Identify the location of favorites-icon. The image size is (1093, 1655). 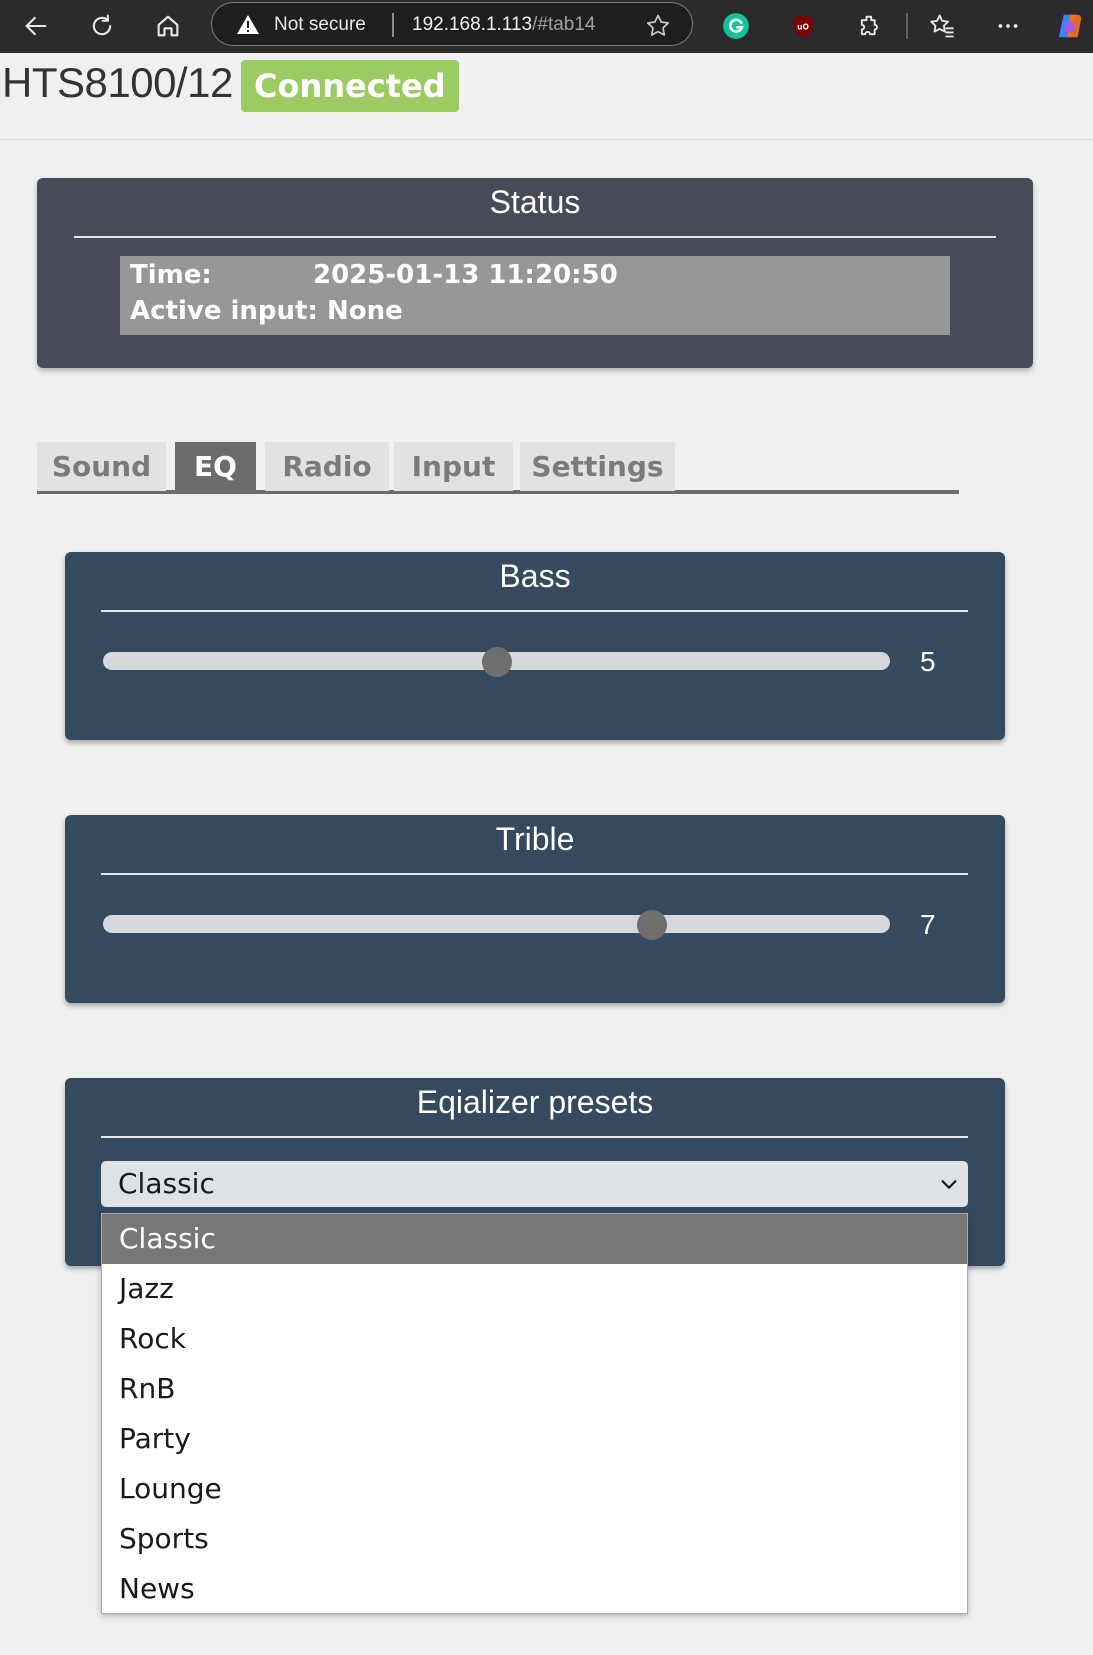
(942, 26).